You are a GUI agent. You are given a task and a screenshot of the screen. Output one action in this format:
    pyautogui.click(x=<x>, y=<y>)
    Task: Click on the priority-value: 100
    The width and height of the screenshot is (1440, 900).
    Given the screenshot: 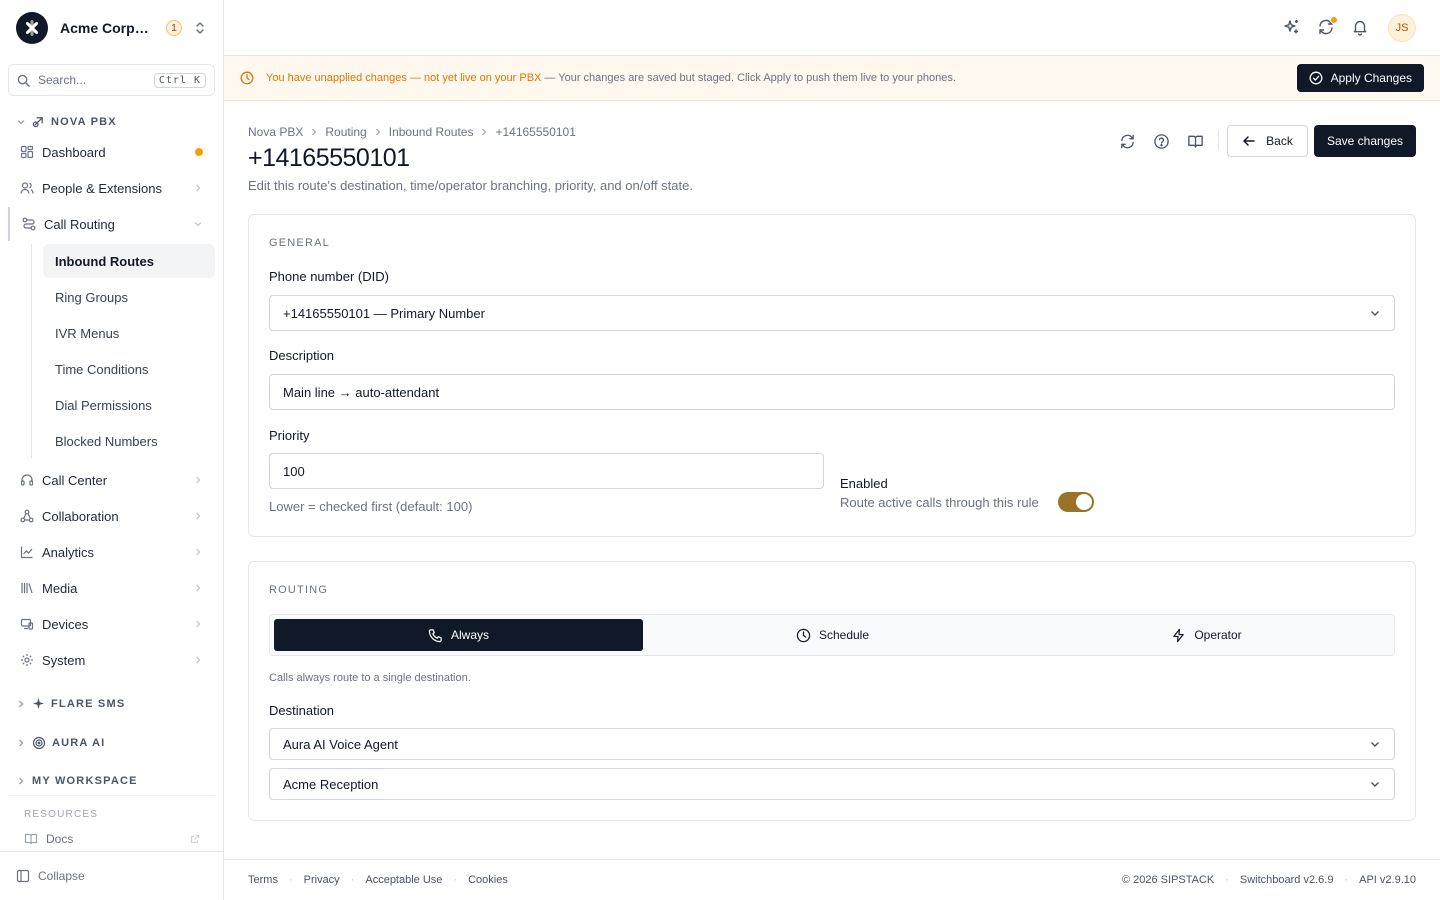 What is the action you would take?
    pyautogui.click(x=294, y=471)
    